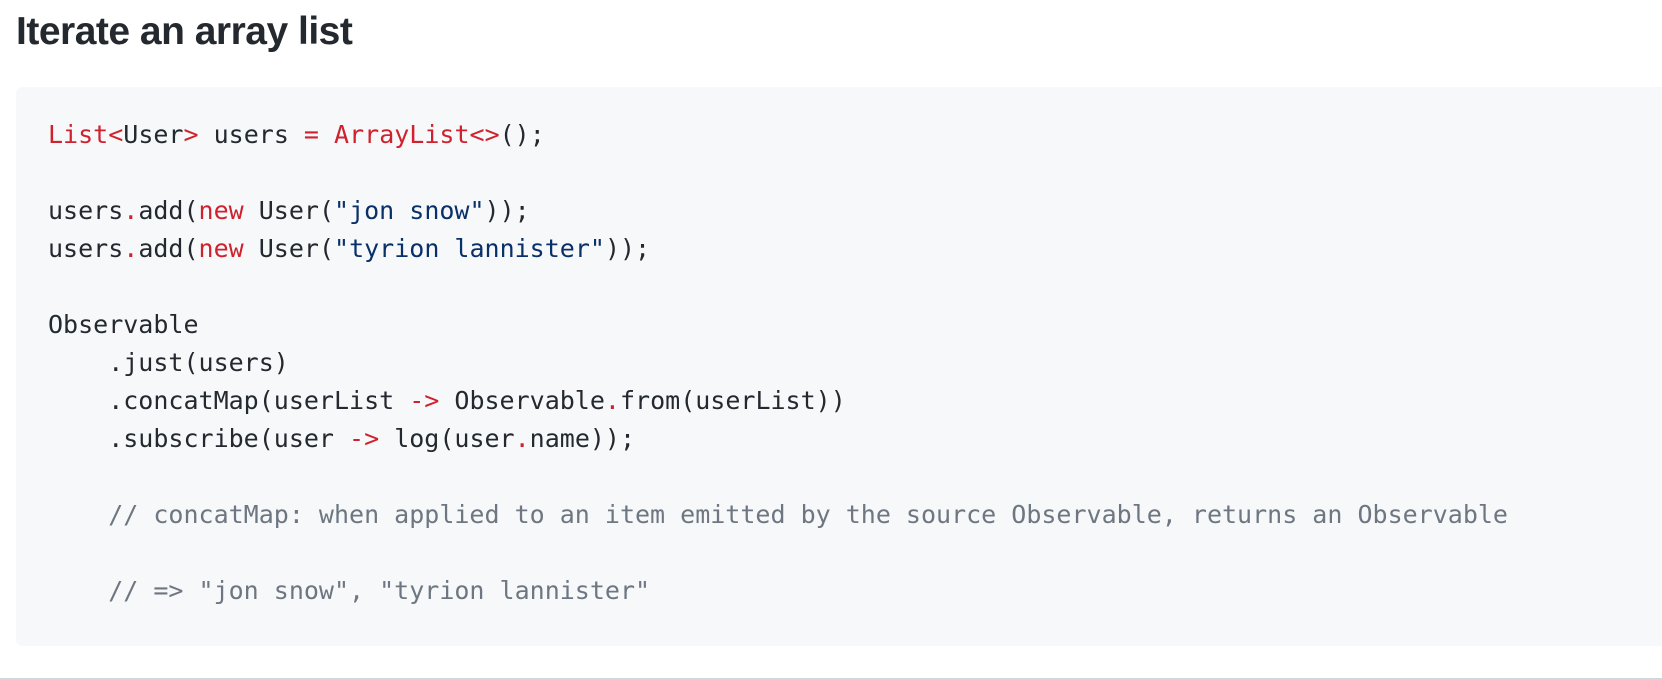 This screenshot has width=1662, height=680. I want to click on code-token: ArrayList, so click(402, 134).